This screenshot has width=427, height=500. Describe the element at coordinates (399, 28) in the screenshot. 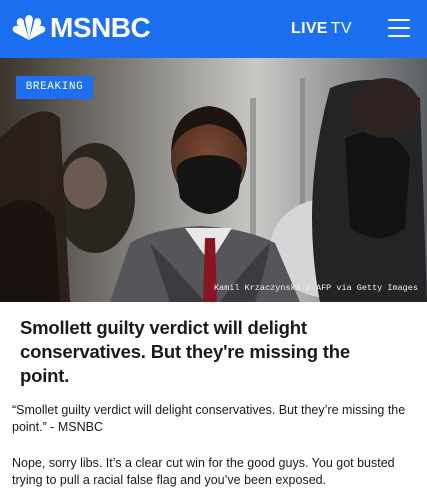

I see `hamburger-menu-icon` at that location.